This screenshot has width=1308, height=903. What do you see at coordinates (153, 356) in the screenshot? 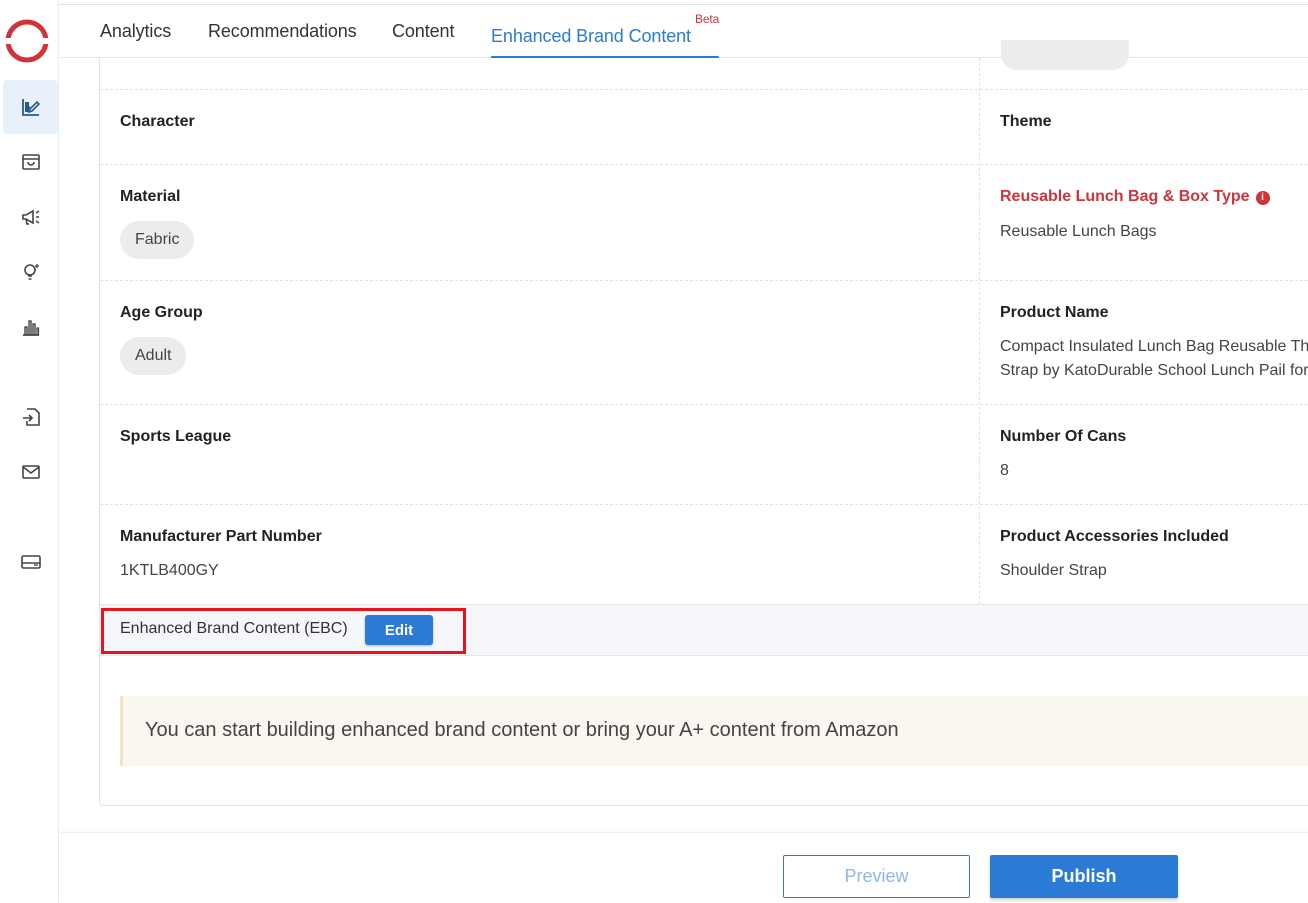
I see `age-group-chip: Adult` at bounding box center [153, 356].